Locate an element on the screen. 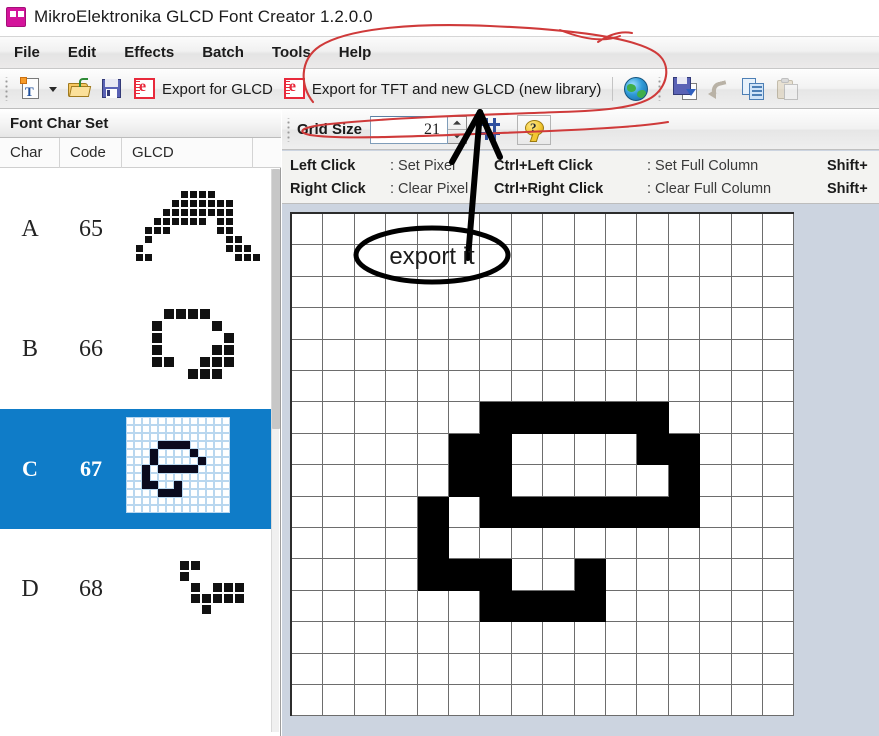  menu-item-tools: Tools is located at coordinates (291, 52).